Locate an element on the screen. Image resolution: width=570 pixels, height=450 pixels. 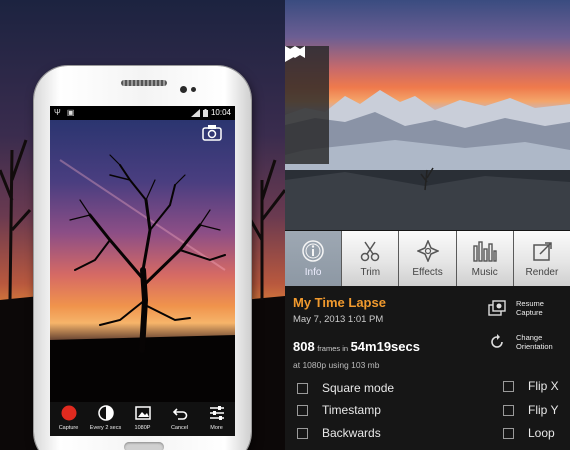
interval-button: Every 2 secs is located at coordinates (105, 419).